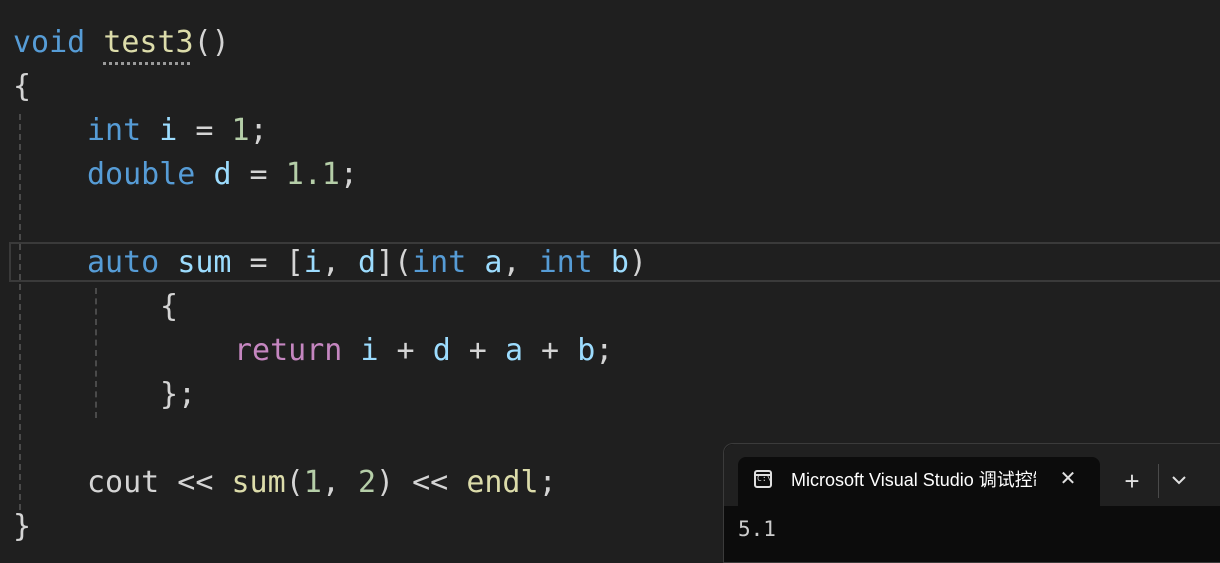  I want to click on terminal-tab: C:\ Microsoft Visual Studio 调试控制台 ✕, so click(919, 481).